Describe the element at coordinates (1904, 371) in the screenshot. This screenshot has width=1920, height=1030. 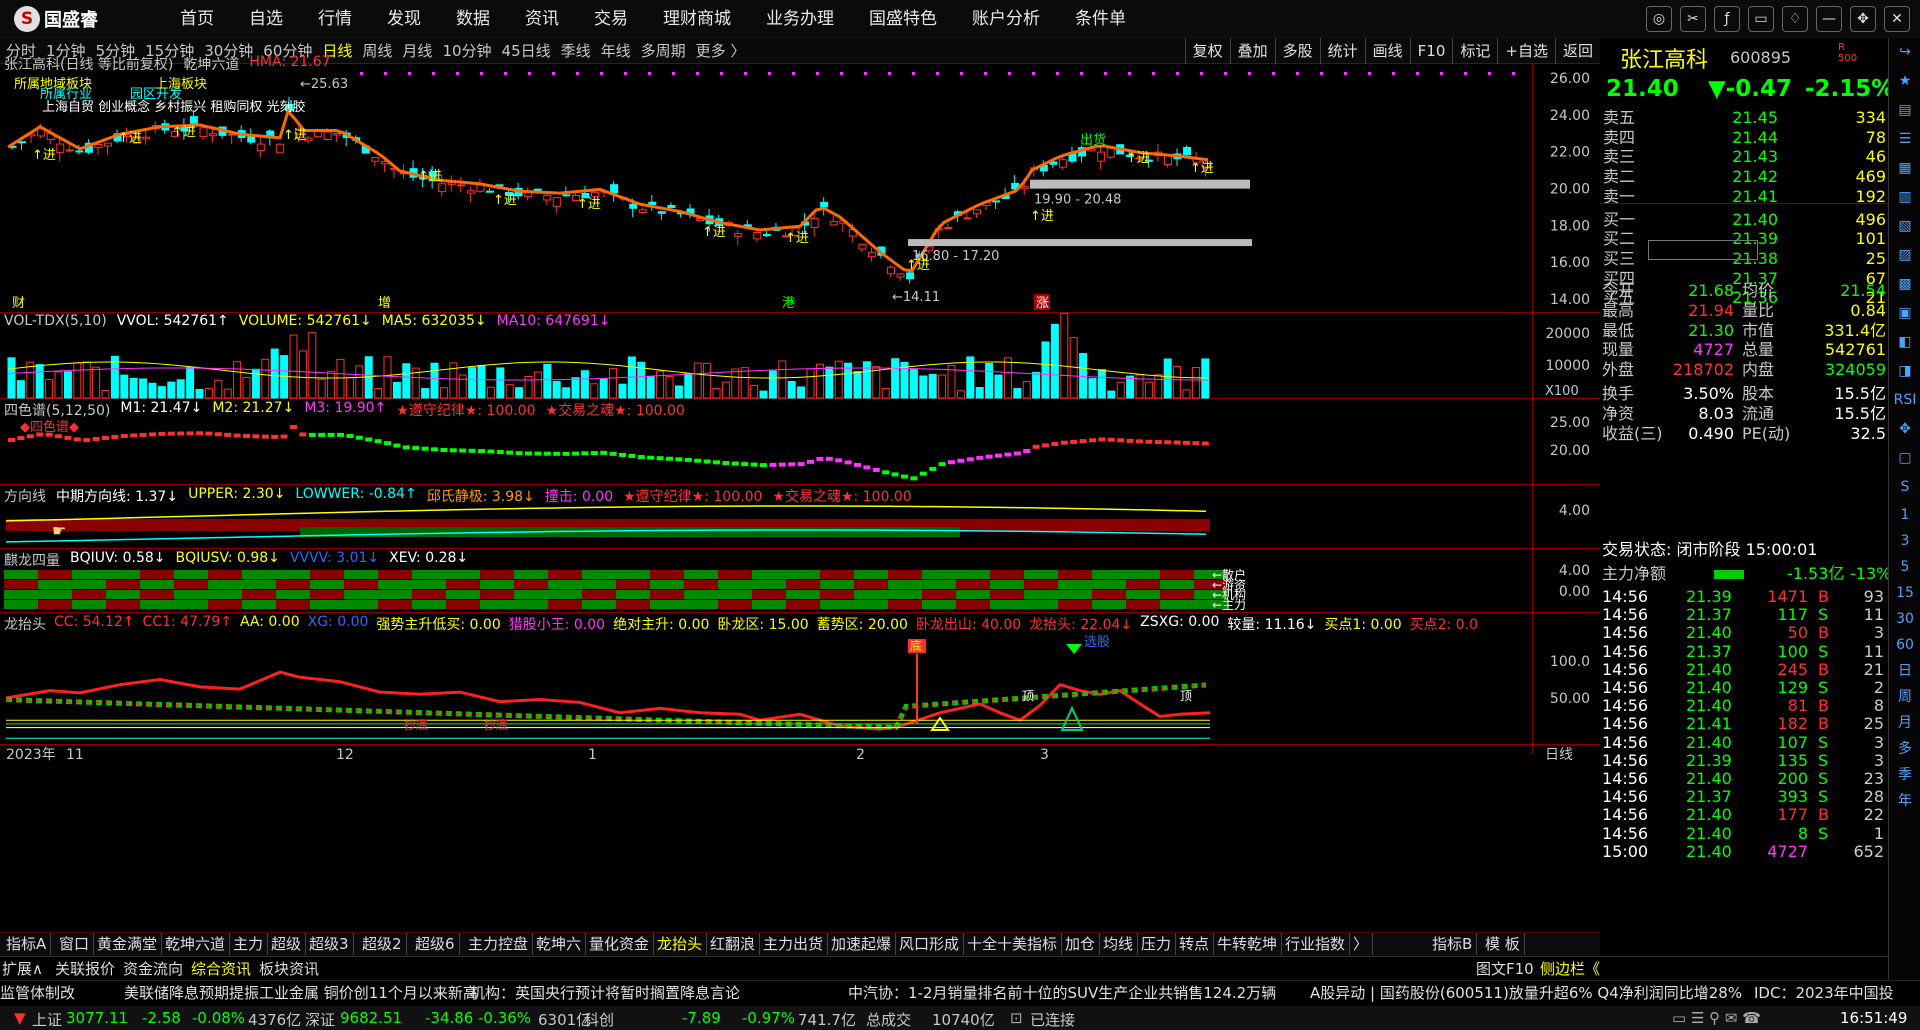
I see `sidebar-tool-icon: ◨` at that location.